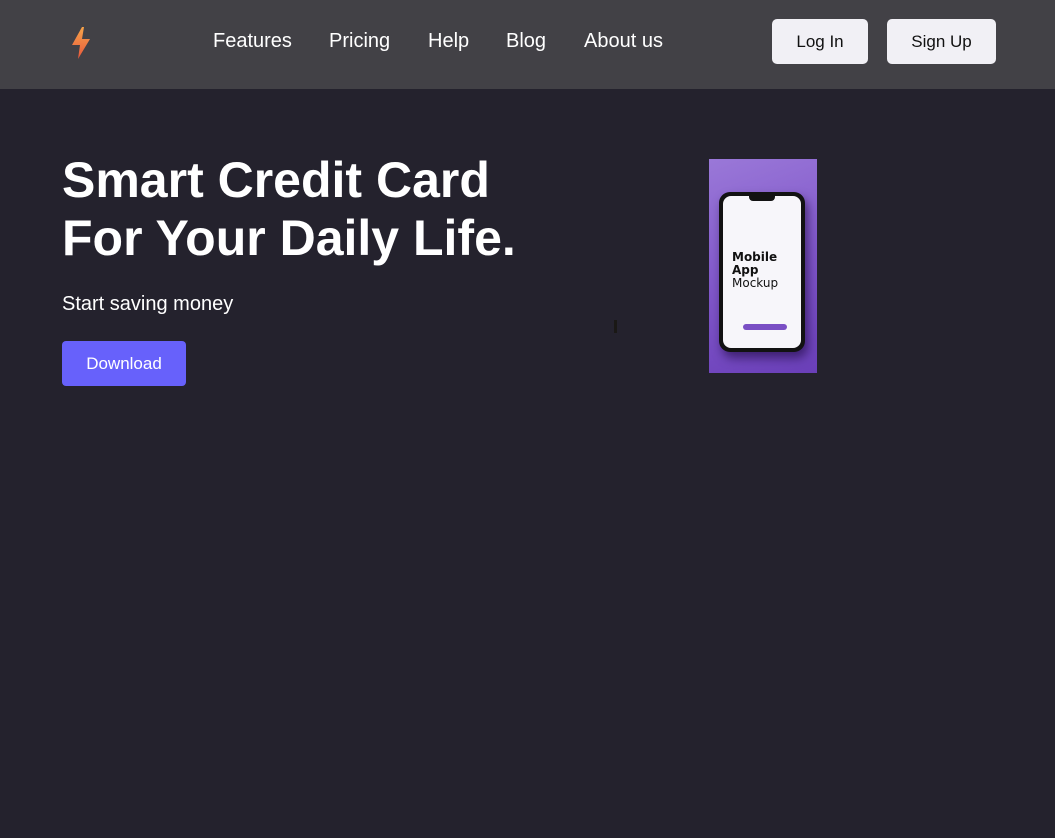 Image resolution: width=1055 pixels, height=838 pixels. I want to click on signup-button: Sign Up, so click(941, 41).